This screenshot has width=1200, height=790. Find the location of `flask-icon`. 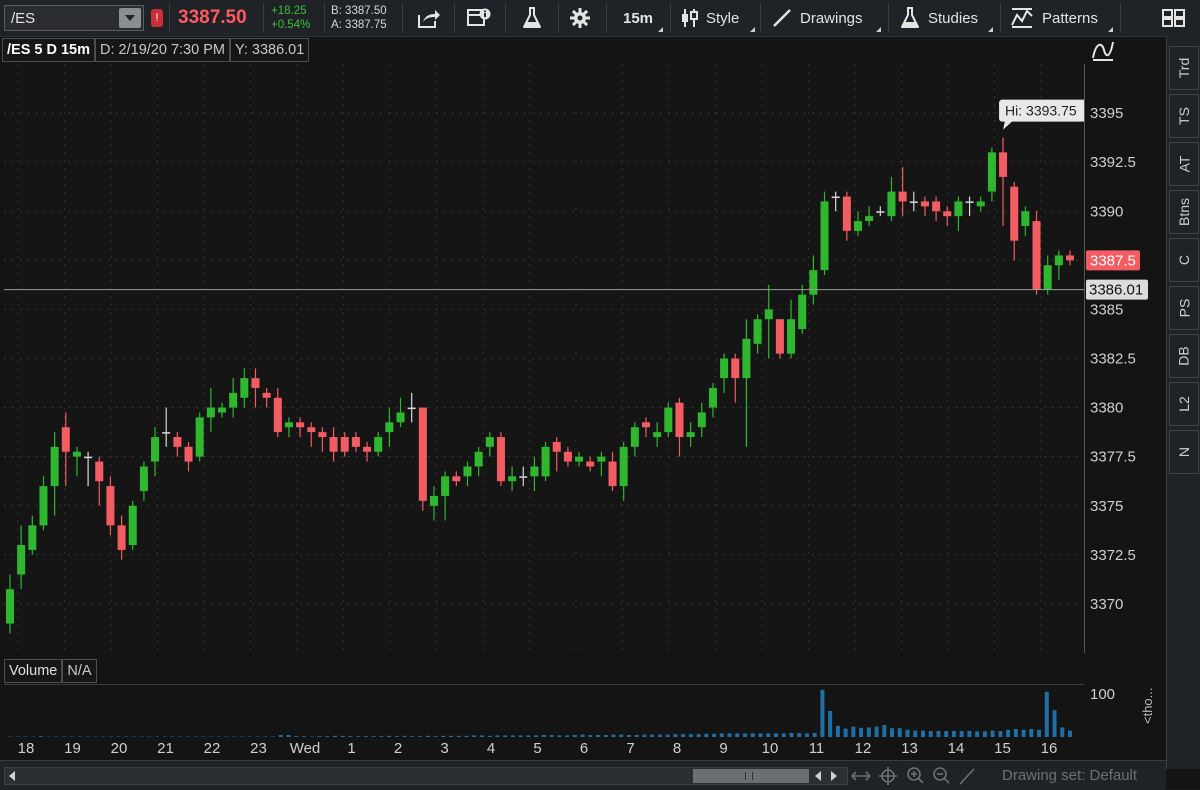

flask-icon is located at coordinates (910, 18).